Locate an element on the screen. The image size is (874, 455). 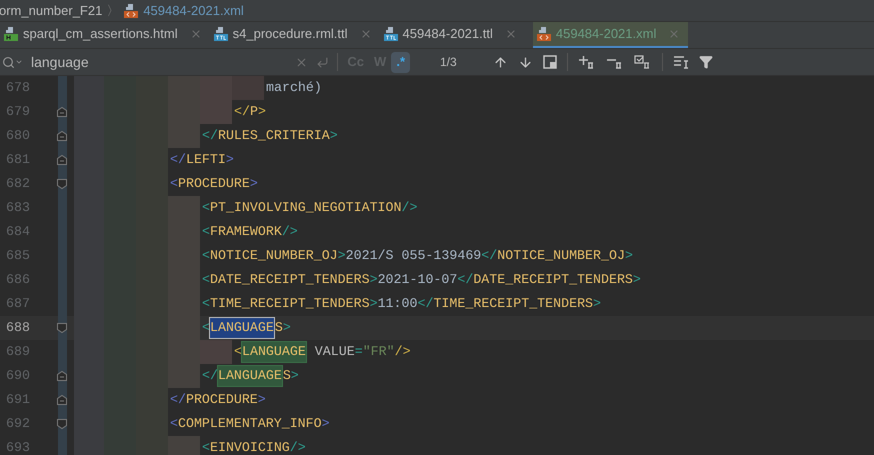
line-number: 683 is located at coordinates (18, 208).